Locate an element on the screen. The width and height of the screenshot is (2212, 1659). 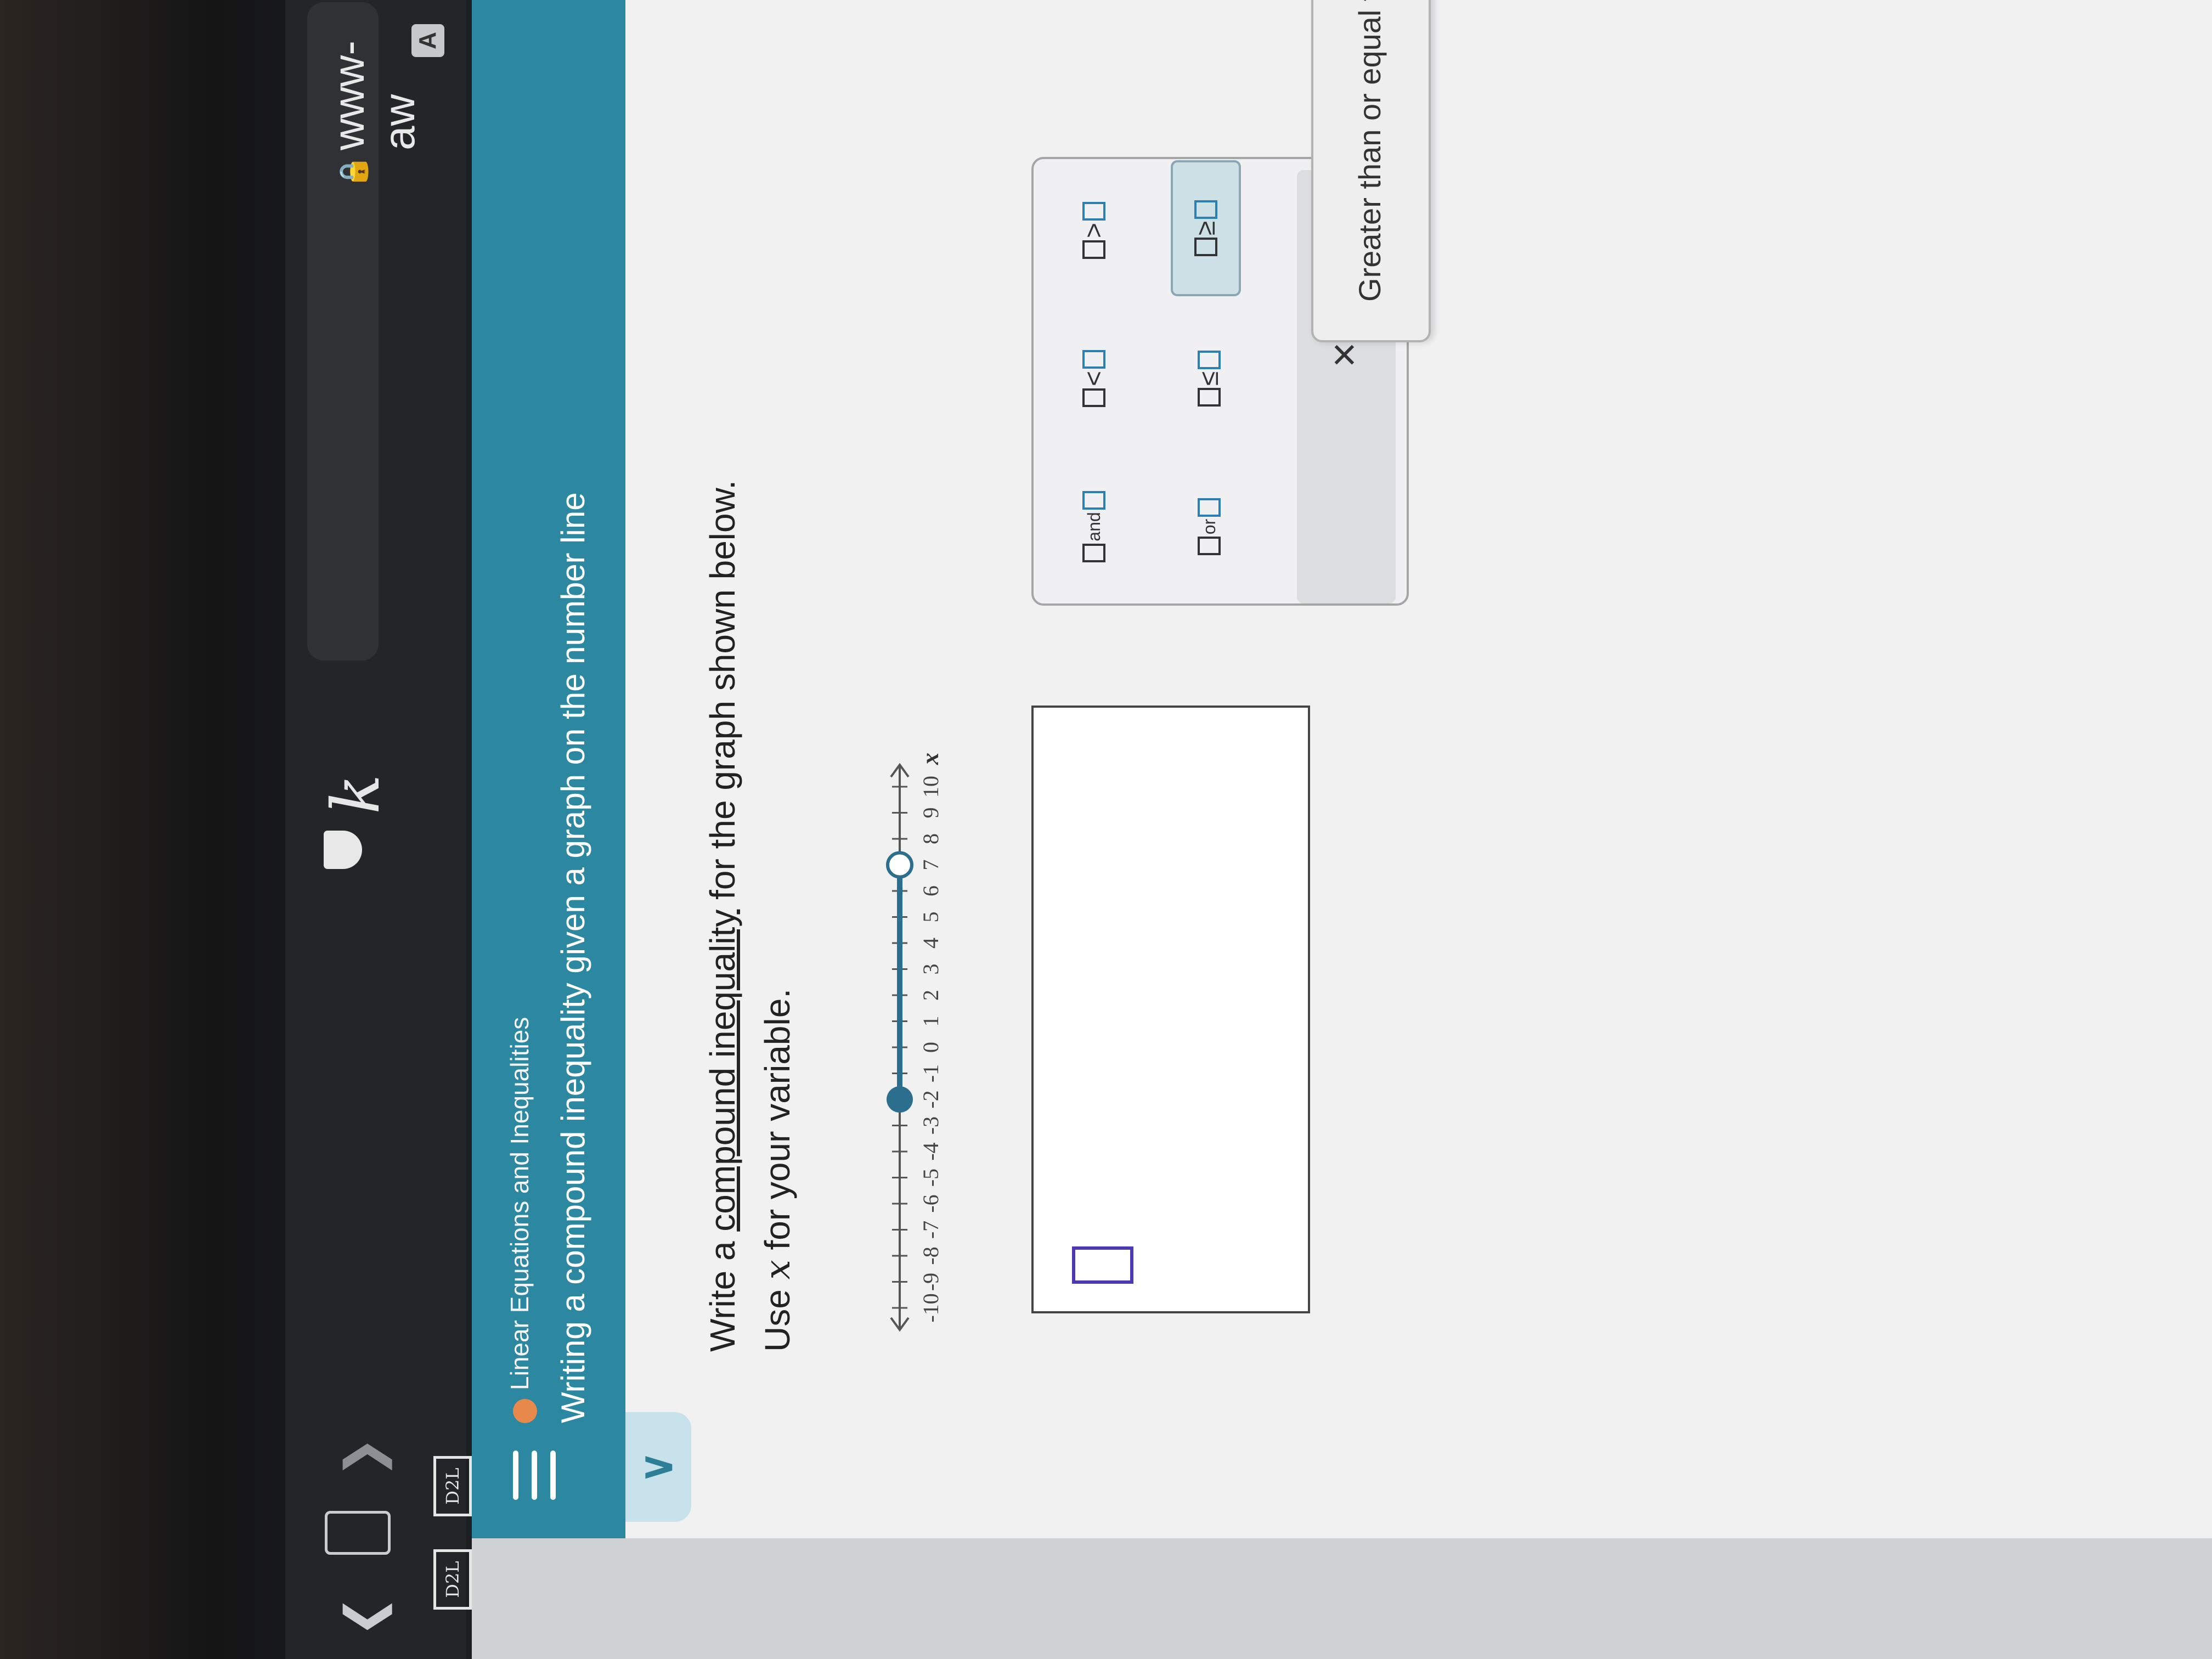
tick-label: 6 is located at coordinates (931, 890).